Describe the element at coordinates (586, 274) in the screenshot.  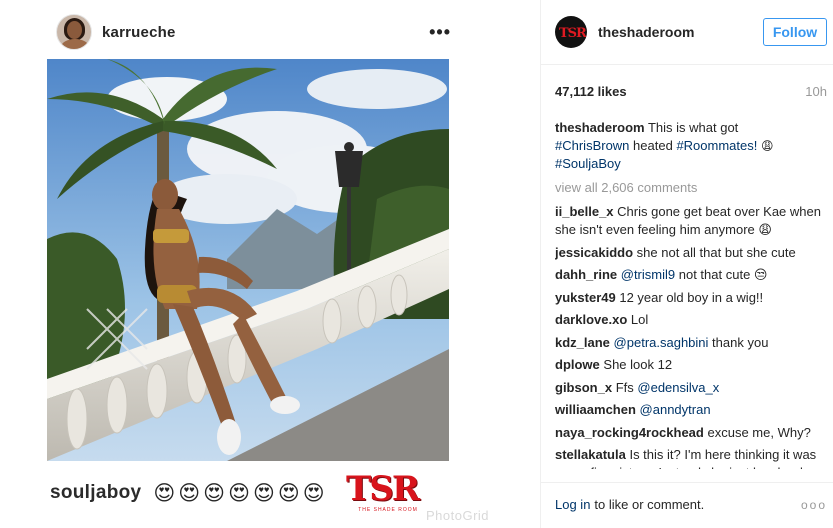
I see `comment-username: dahh_rine` at that location.